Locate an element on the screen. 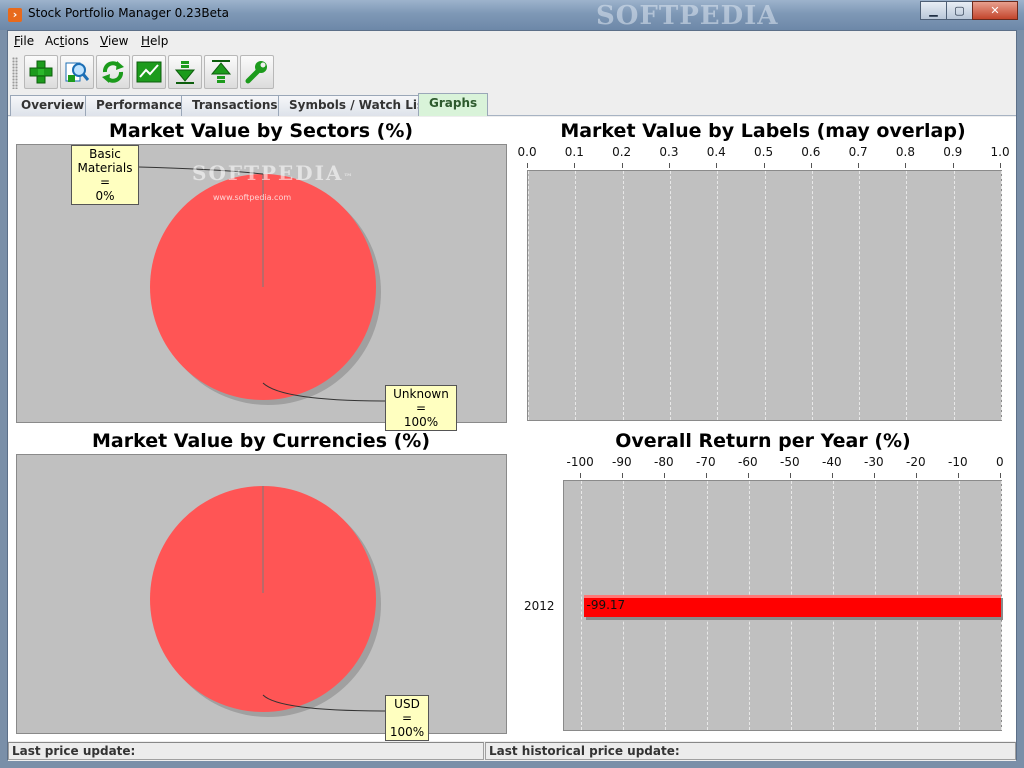 This screenshot has width=1024, height=768. search-magnifier-icon is located at coordinates (77, 72).